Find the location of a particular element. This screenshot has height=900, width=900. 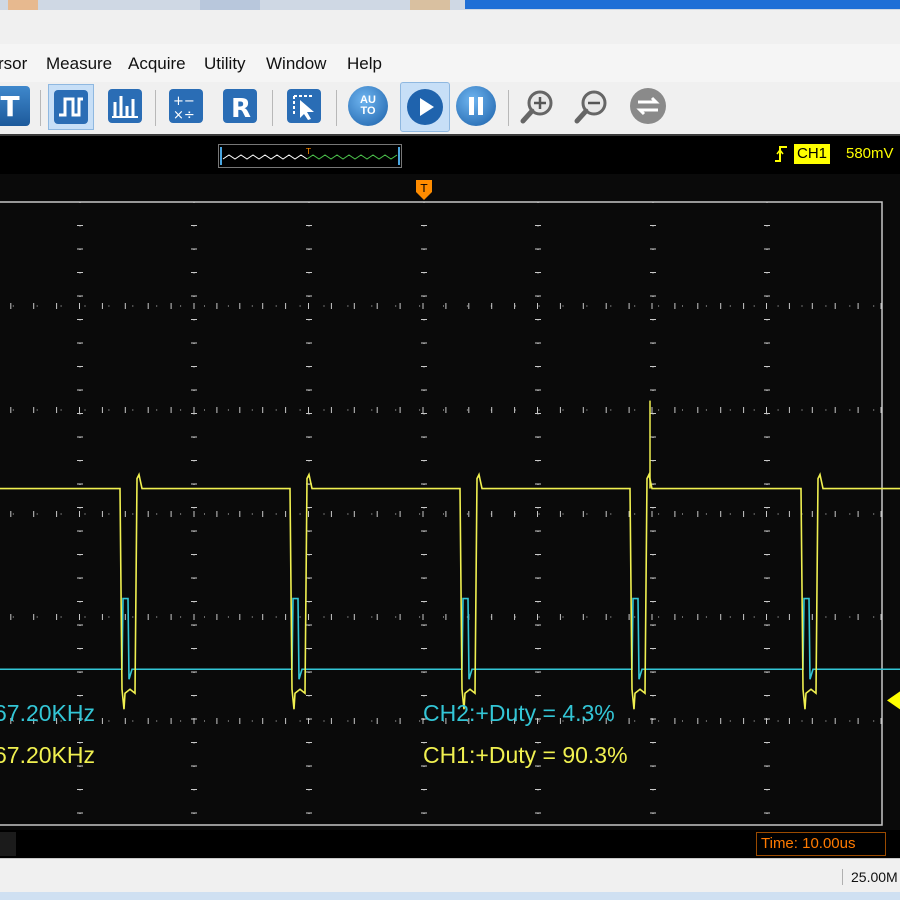

cursor-arrow-icon is located at coordinates (304, 106).